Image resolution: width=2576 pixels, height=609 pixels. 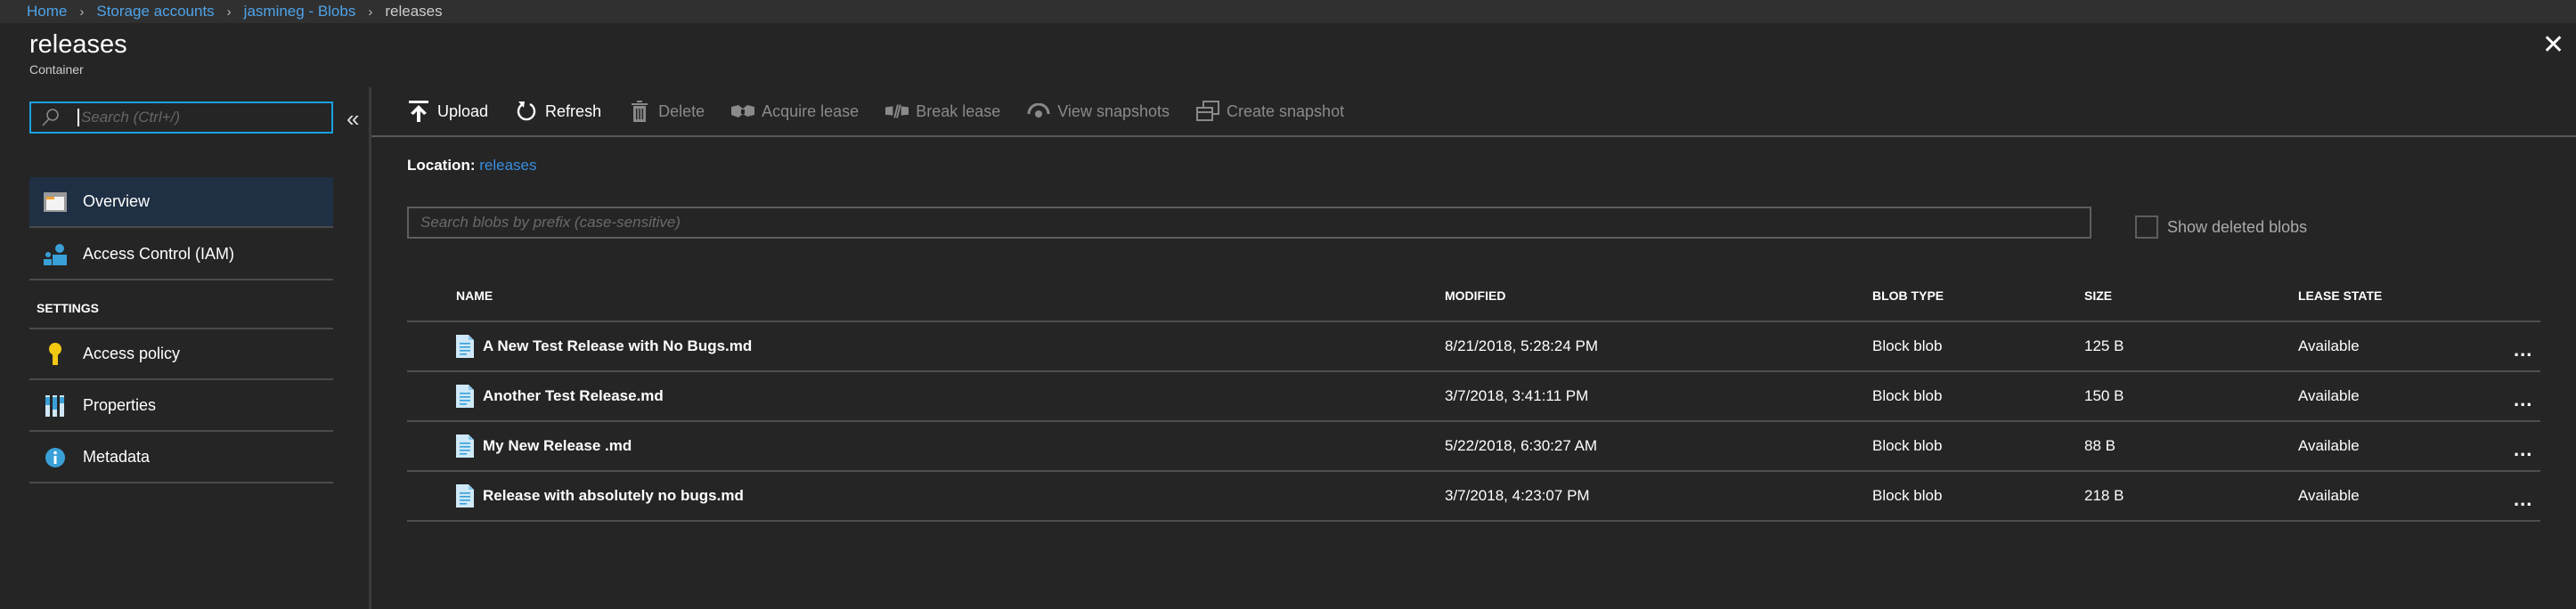 I want to click on sidebar-item-label: Access Control (IAM), so click(x=159, y=254).